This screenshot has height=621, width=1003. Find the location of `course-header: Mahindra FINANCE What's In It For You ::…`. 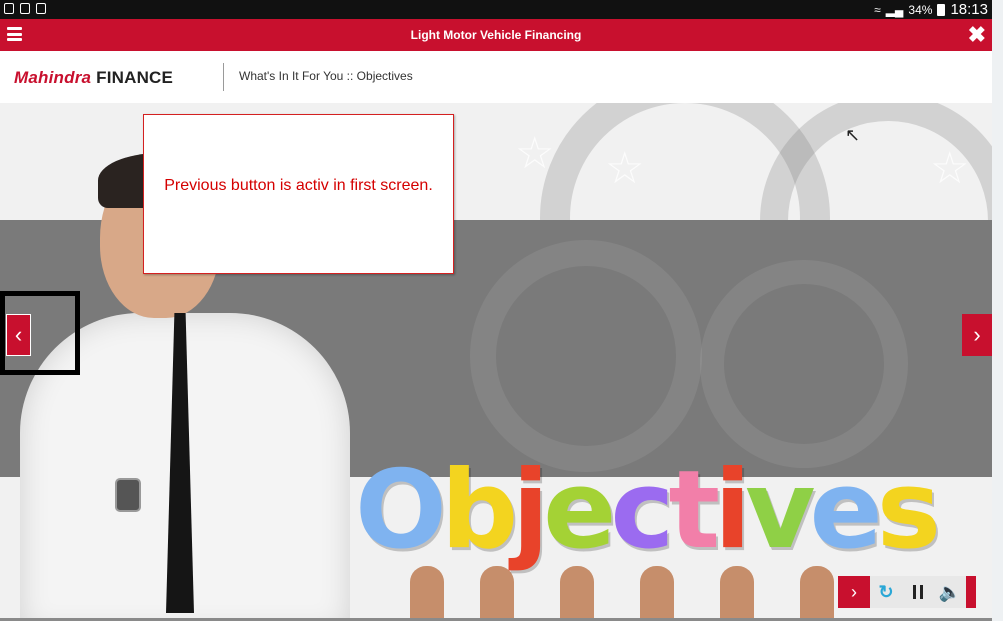

course-header: Mahindra FINANCE What's In It For You ::… is located at coordinates (496, 77).